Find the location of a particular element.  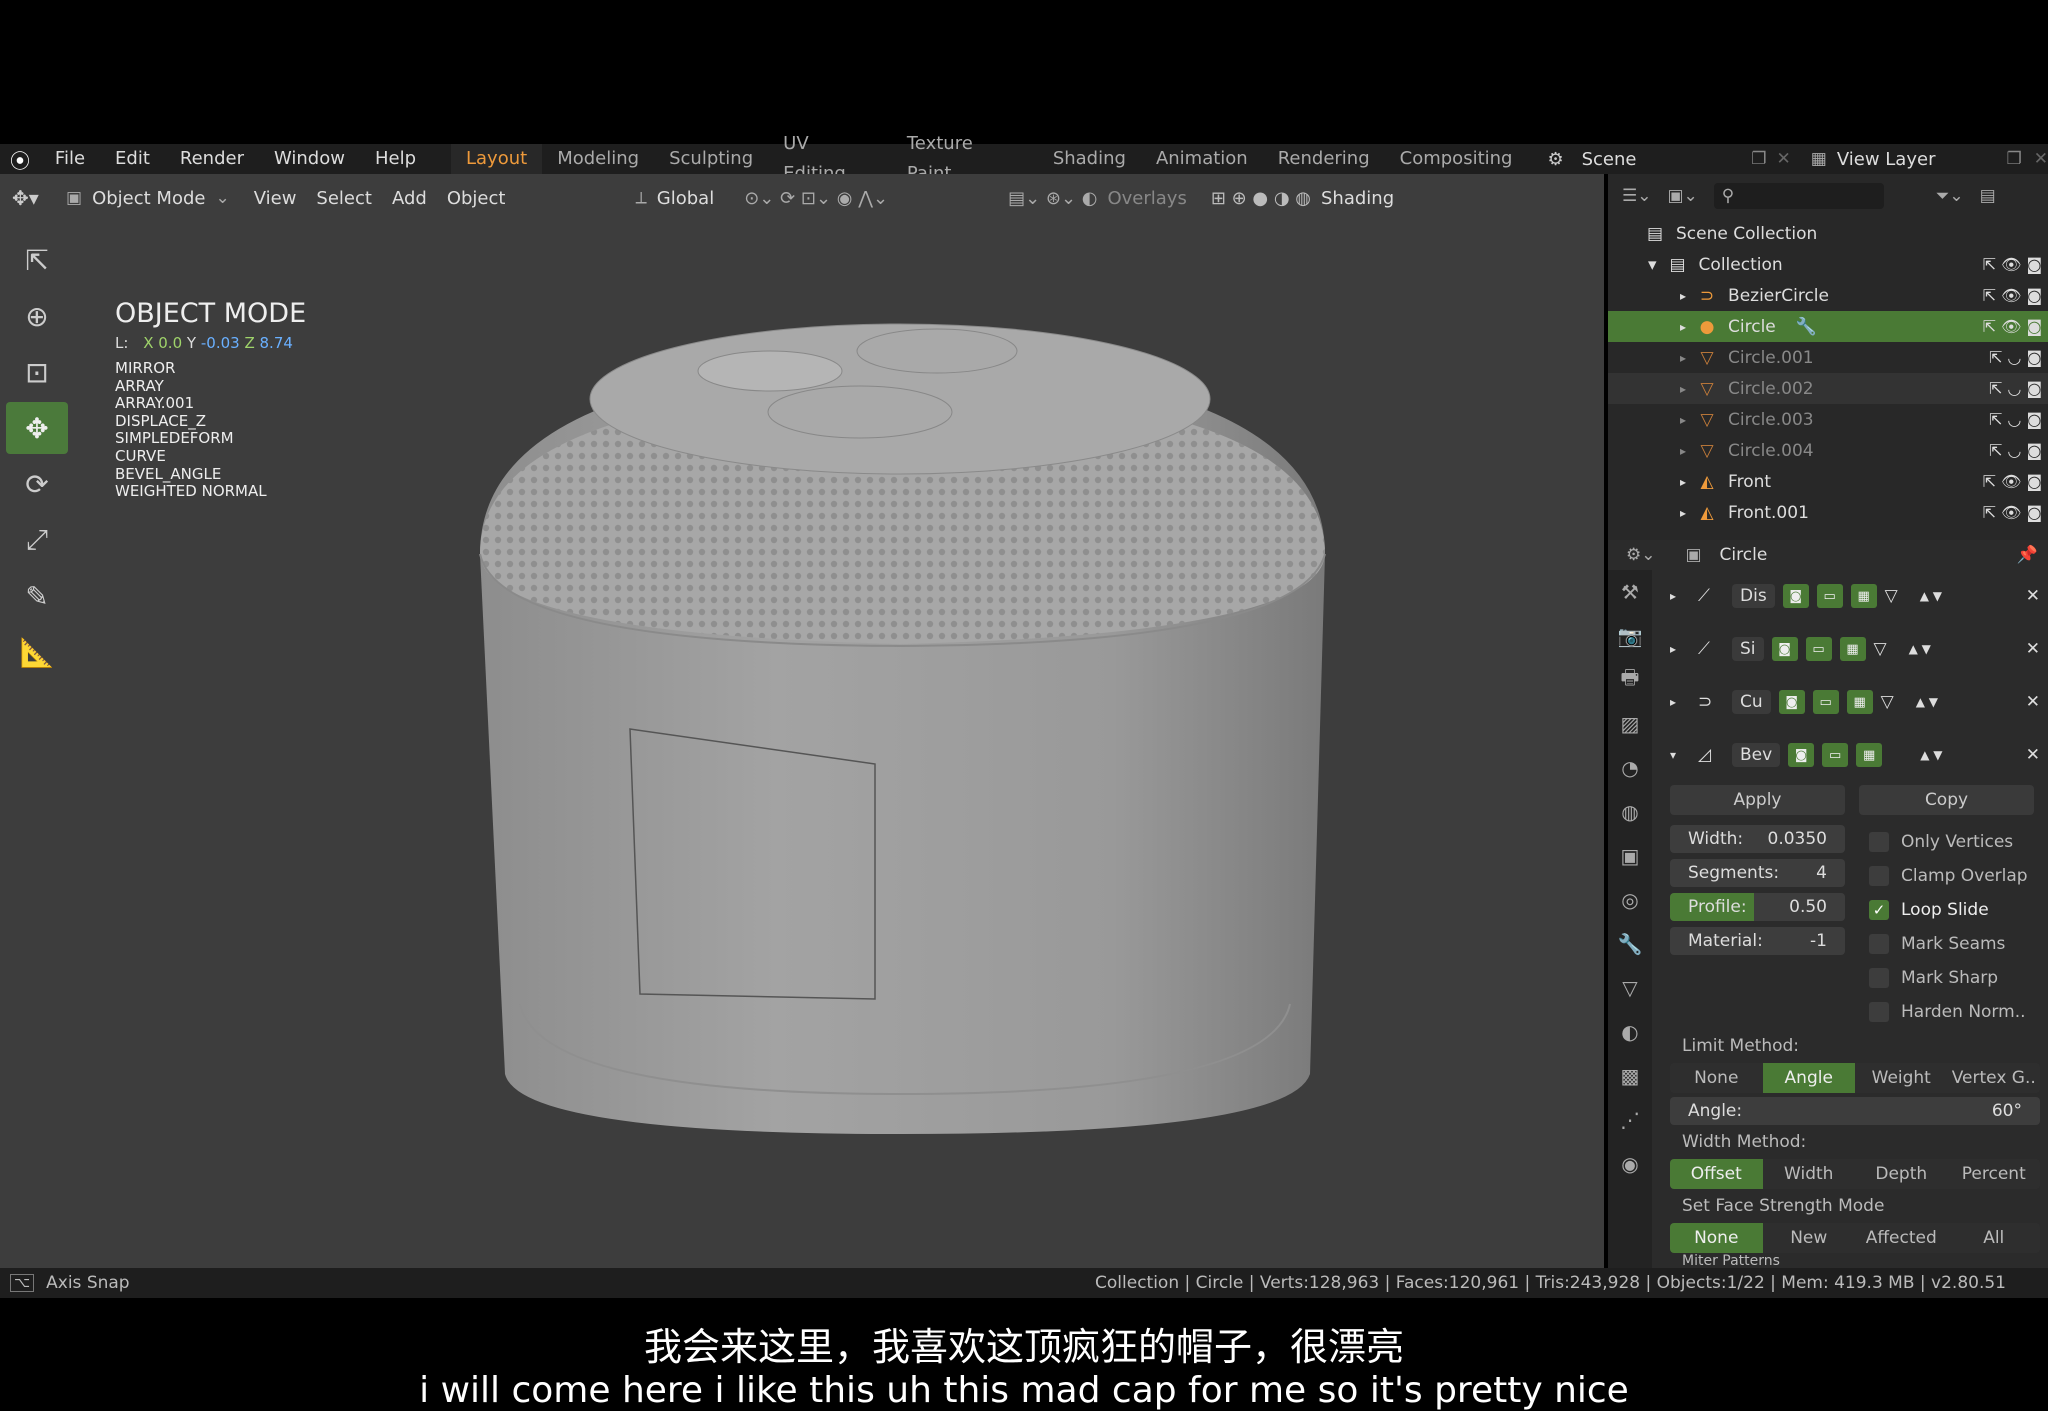

view-layer-name: View Layer is located at coordinates (1922, 159).